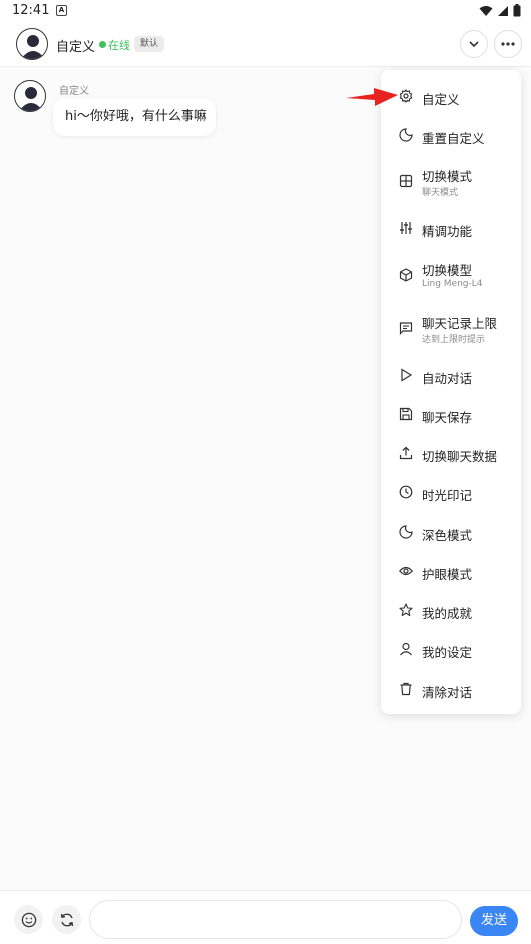  I want to click on smiley-icon, so click(28, 919).